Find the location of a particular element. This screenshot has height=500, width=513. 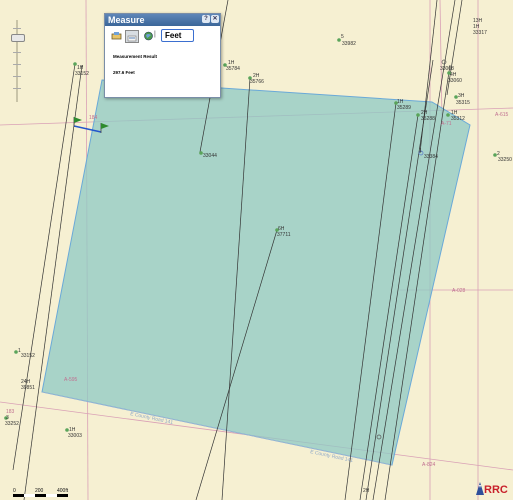

zoom-track is located at coordinates (17, 61).